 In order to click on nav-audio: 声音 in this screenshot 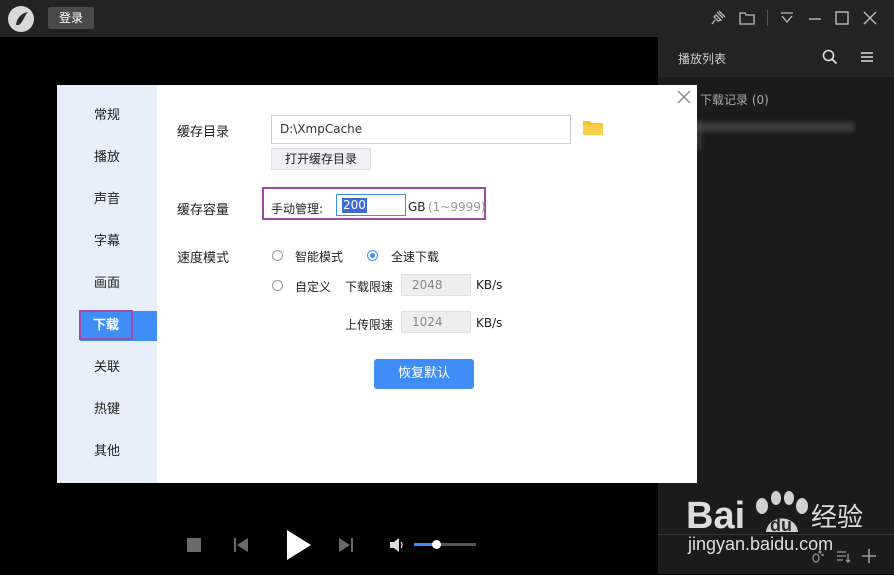, I will do `click(107, 200)`.